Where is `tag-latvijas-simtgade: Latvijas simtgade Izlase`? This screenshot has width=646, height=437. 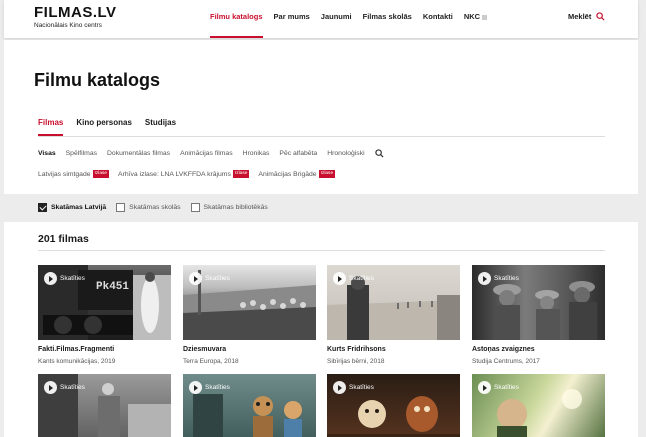
tag-latvijas-simtgade: Latvijas simtgade Izlase is located at coordinates (74, 174).